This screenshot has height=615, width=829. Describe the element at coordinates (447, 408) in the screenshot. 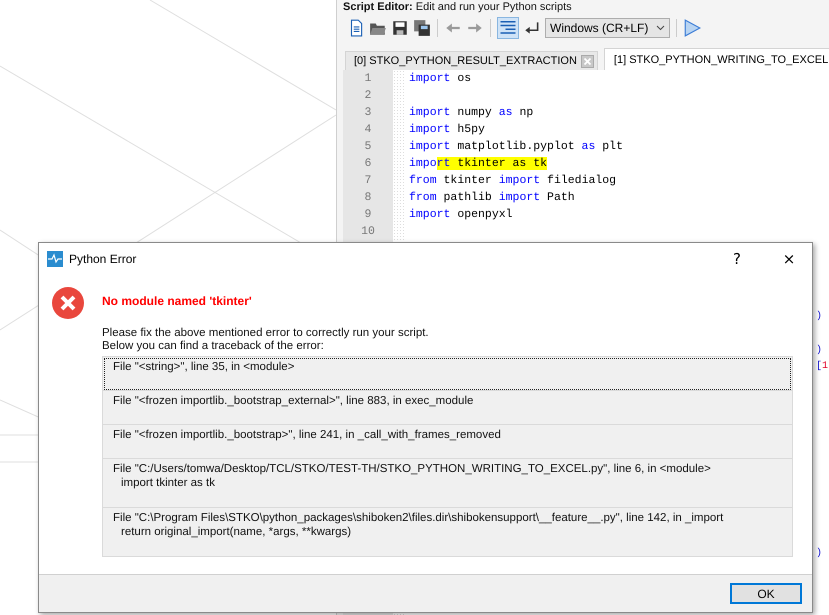

I see `traceback-item: File "<frozen importlib._bootstrap_external>", line 883, in exec_module` at that location.